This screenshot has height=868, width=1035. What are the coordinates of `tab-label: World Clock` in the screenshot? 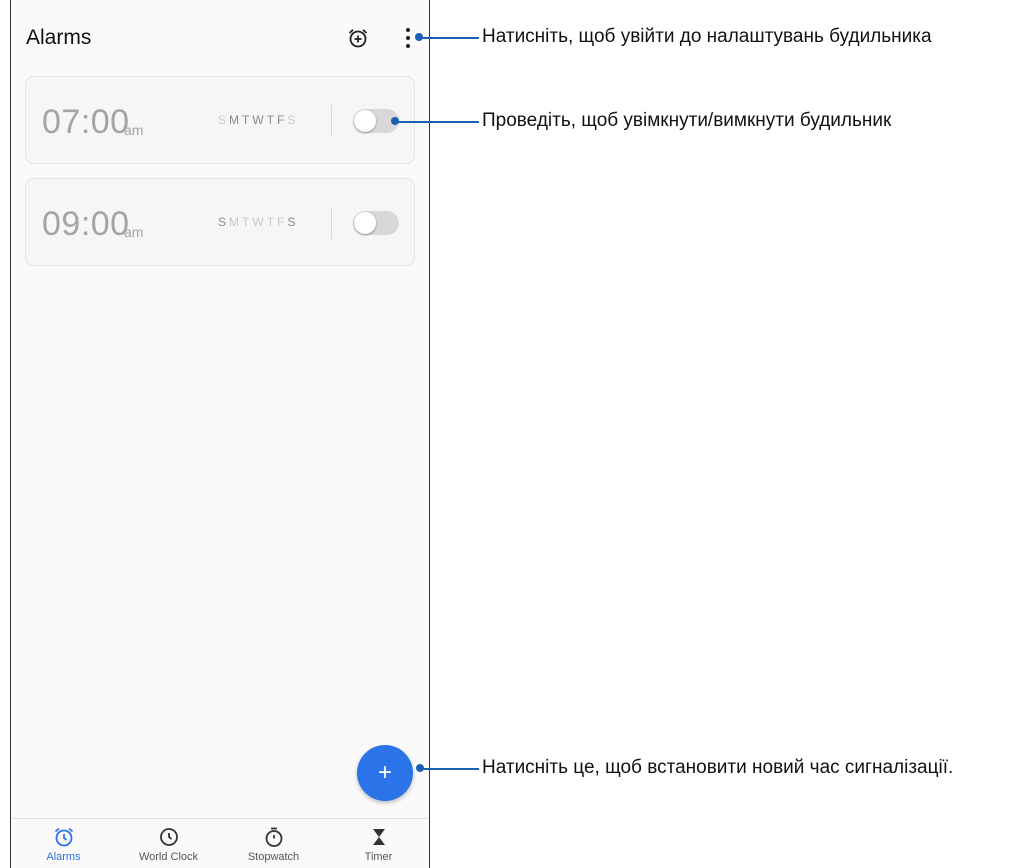 It's located at (168, 857).